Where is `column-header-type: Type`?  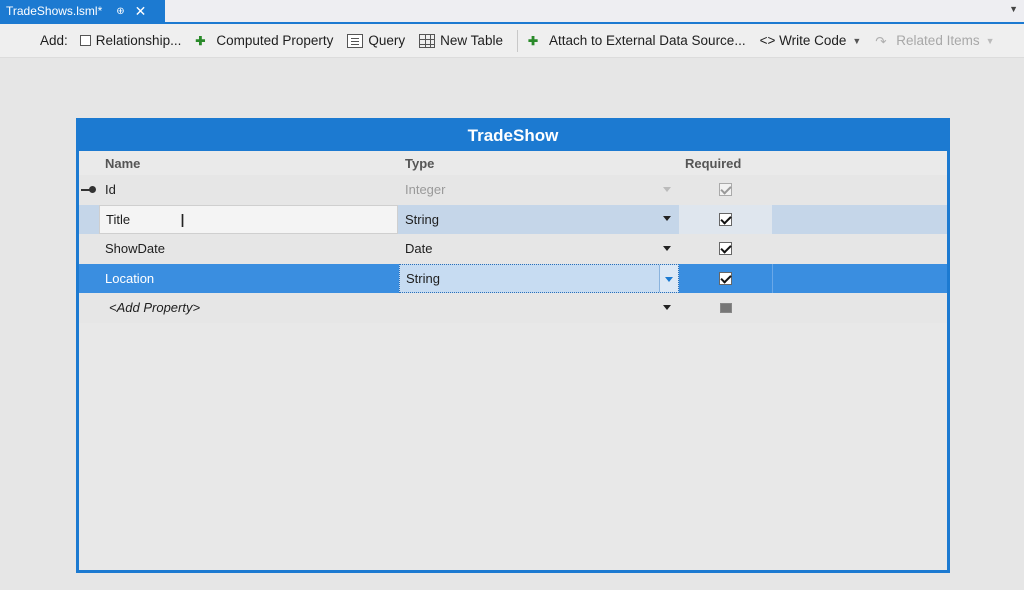
column-header-type: Type is located at coordinates (420, 163).